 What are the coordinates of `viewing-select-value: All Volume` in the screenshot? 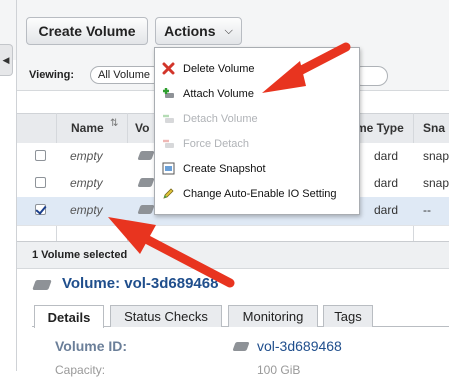 It's located at (124, 75).